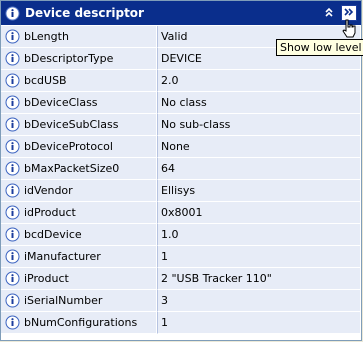 The height and width of the screenshot is (342, 363). I want to click on field-name-cell: idVendor, so click(79, 191).